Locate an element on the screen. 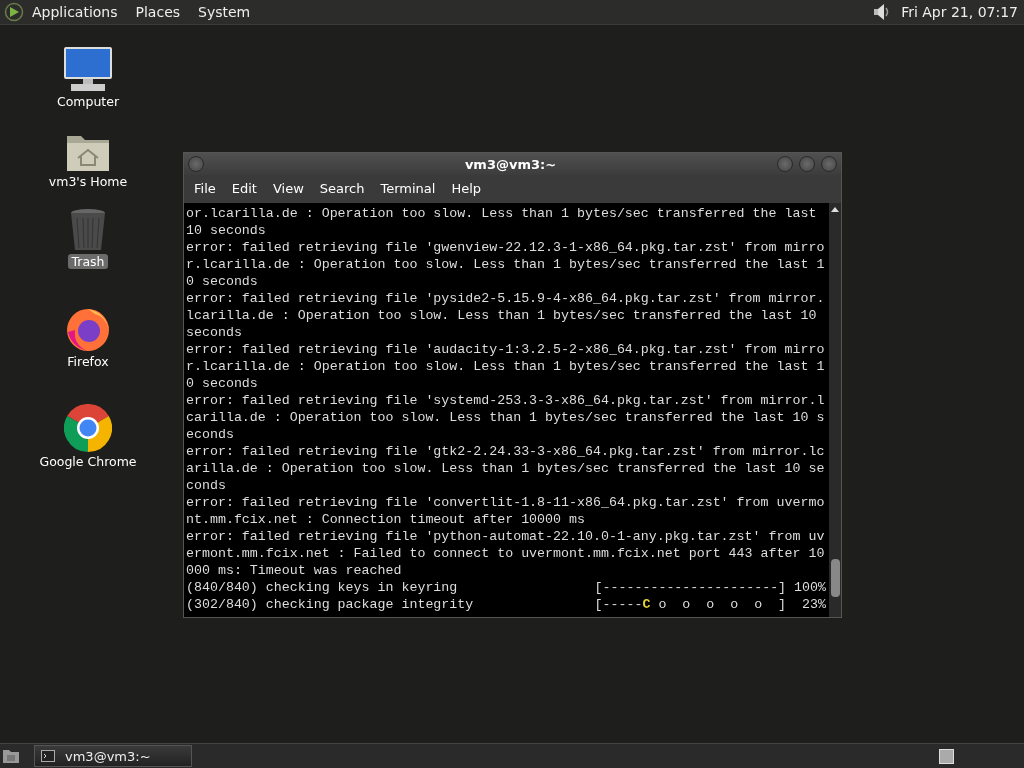 The width and height of the screenshot is (1024, 768). scroll-up-icon is located at coordinates (835, 209).